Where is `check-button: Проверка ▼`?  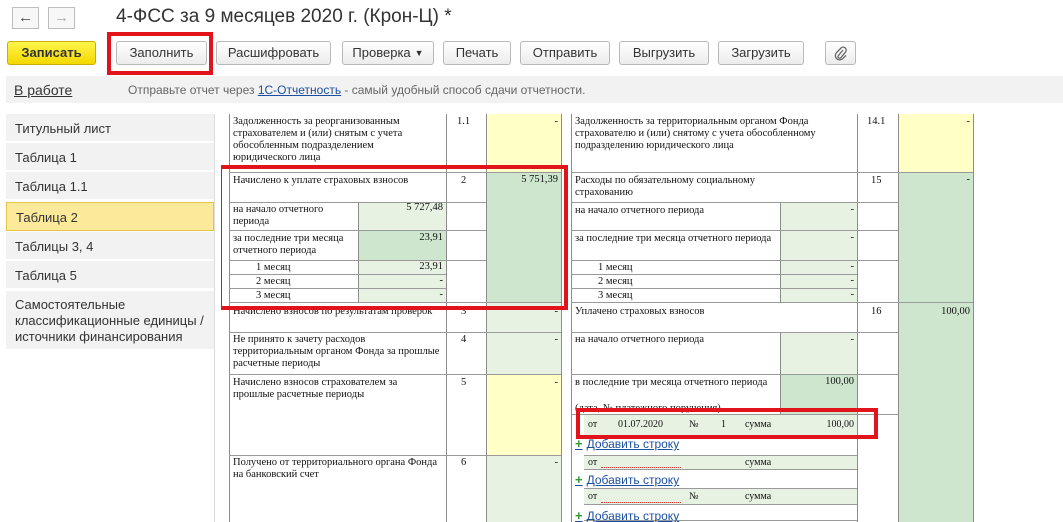
check-button: Проверка ▼ is located at coordinates (388, 53).